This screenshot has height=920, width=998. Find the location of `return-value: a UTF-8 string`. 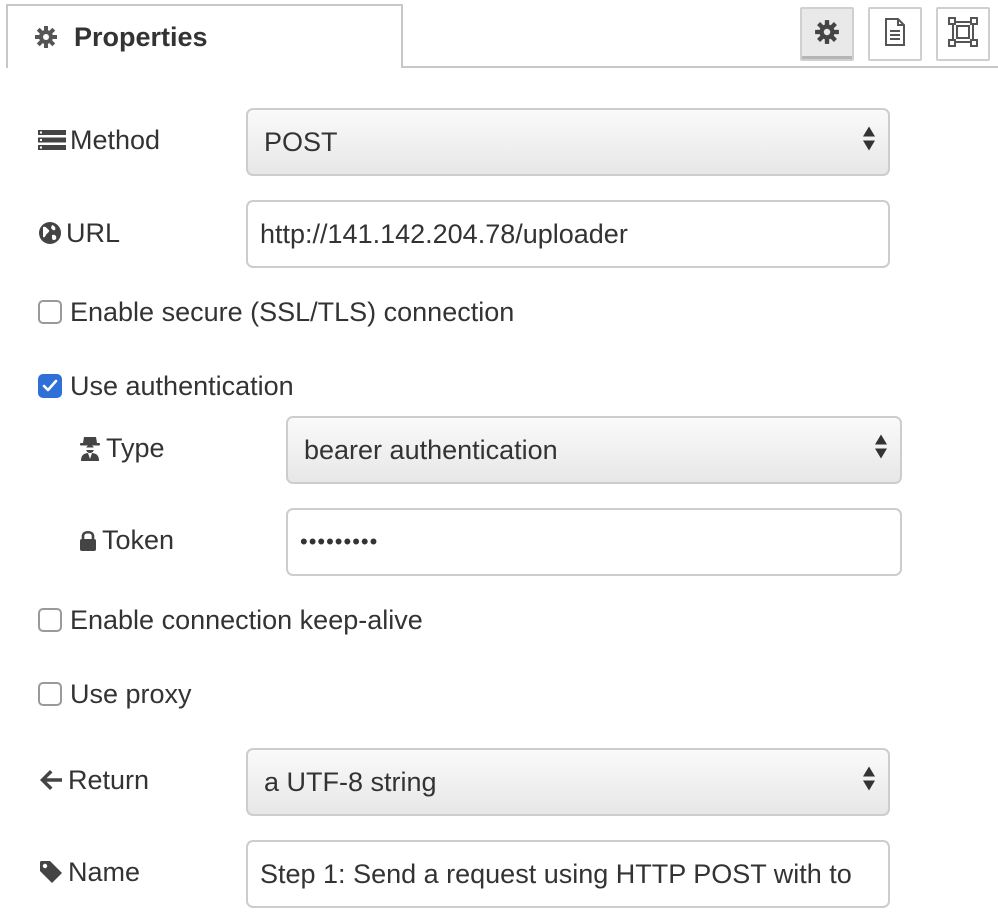

return-value: a UTF-8 string is located at coordinates (350, 781).